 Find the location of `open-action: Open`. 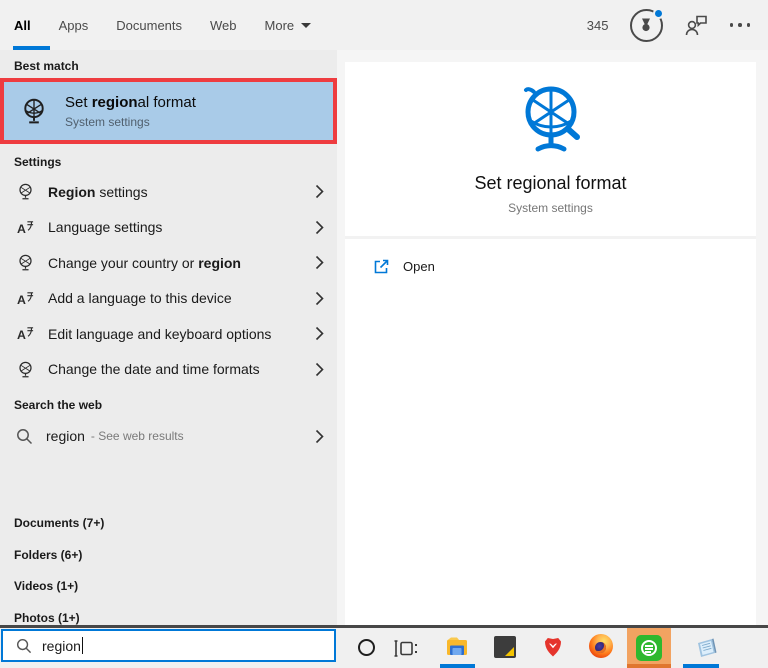

open-action: Open is located at coordinates (550, 266).